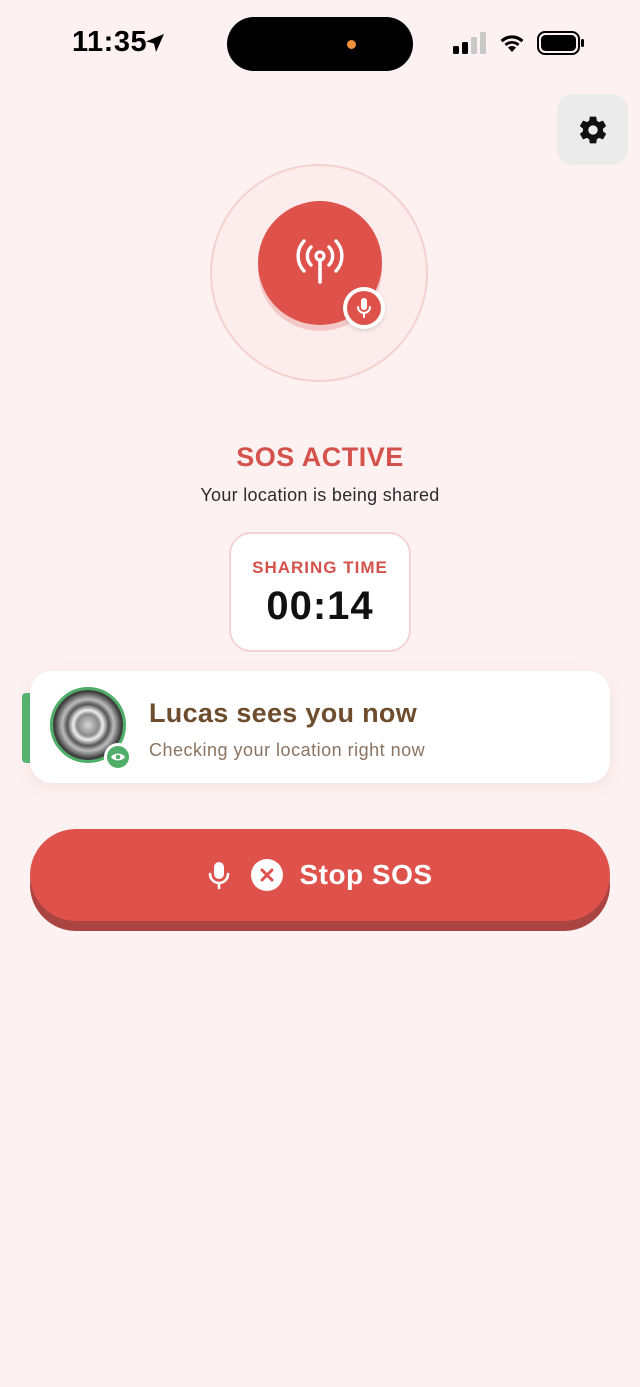  What do you see at coordinates (287, 750) in the screenshot?
I see `viewer-subtitle: Checking your location right now` at bounding box center [287, 750].